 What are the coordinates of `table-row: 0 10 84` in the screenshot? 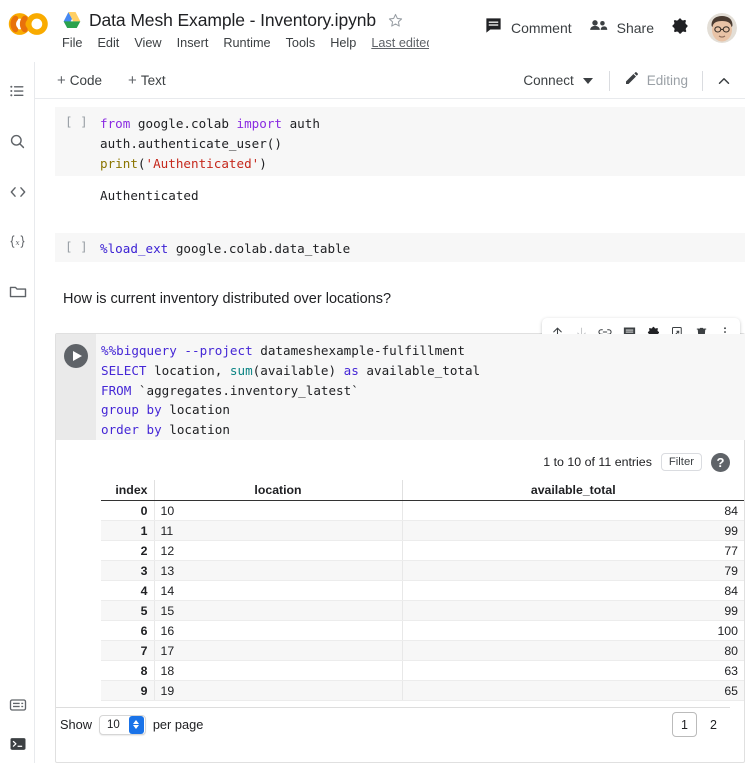 It's located at (422, 510).